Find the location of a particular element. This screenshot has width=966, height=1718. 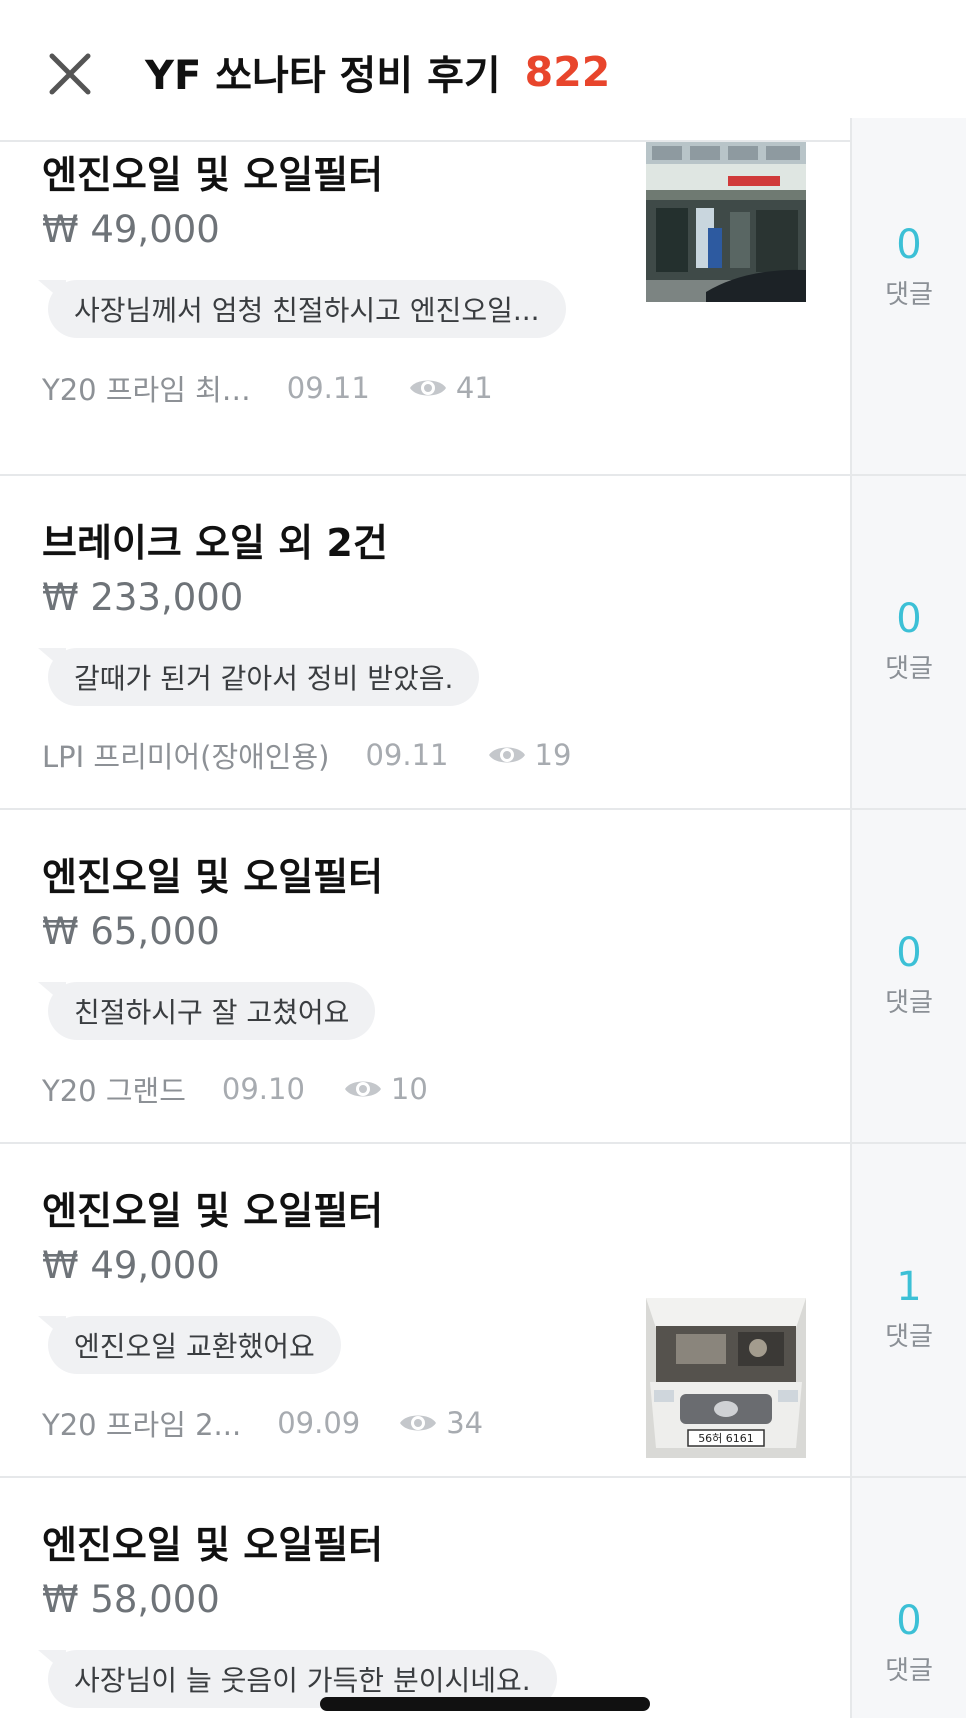

close-button is located at coordinates (72, 76).